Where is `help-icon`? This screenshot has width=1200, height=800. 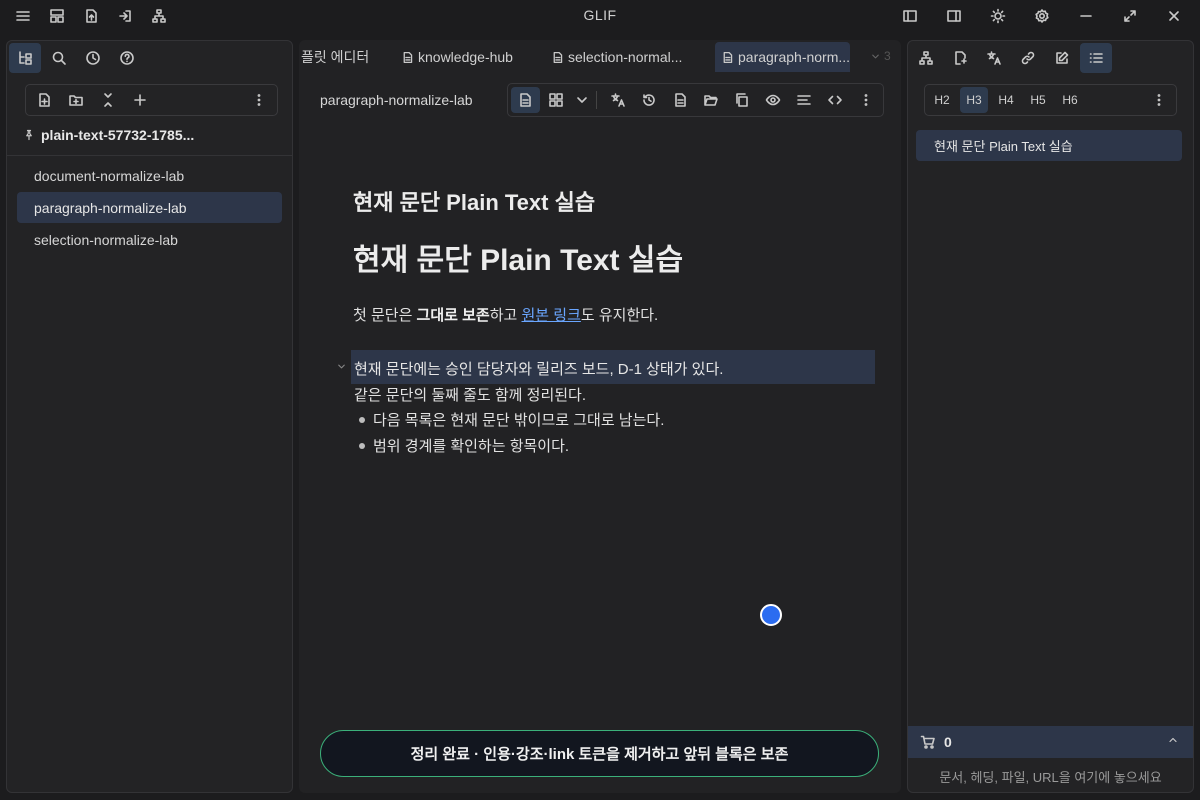
help-icon is located at coordinates (127, 58).